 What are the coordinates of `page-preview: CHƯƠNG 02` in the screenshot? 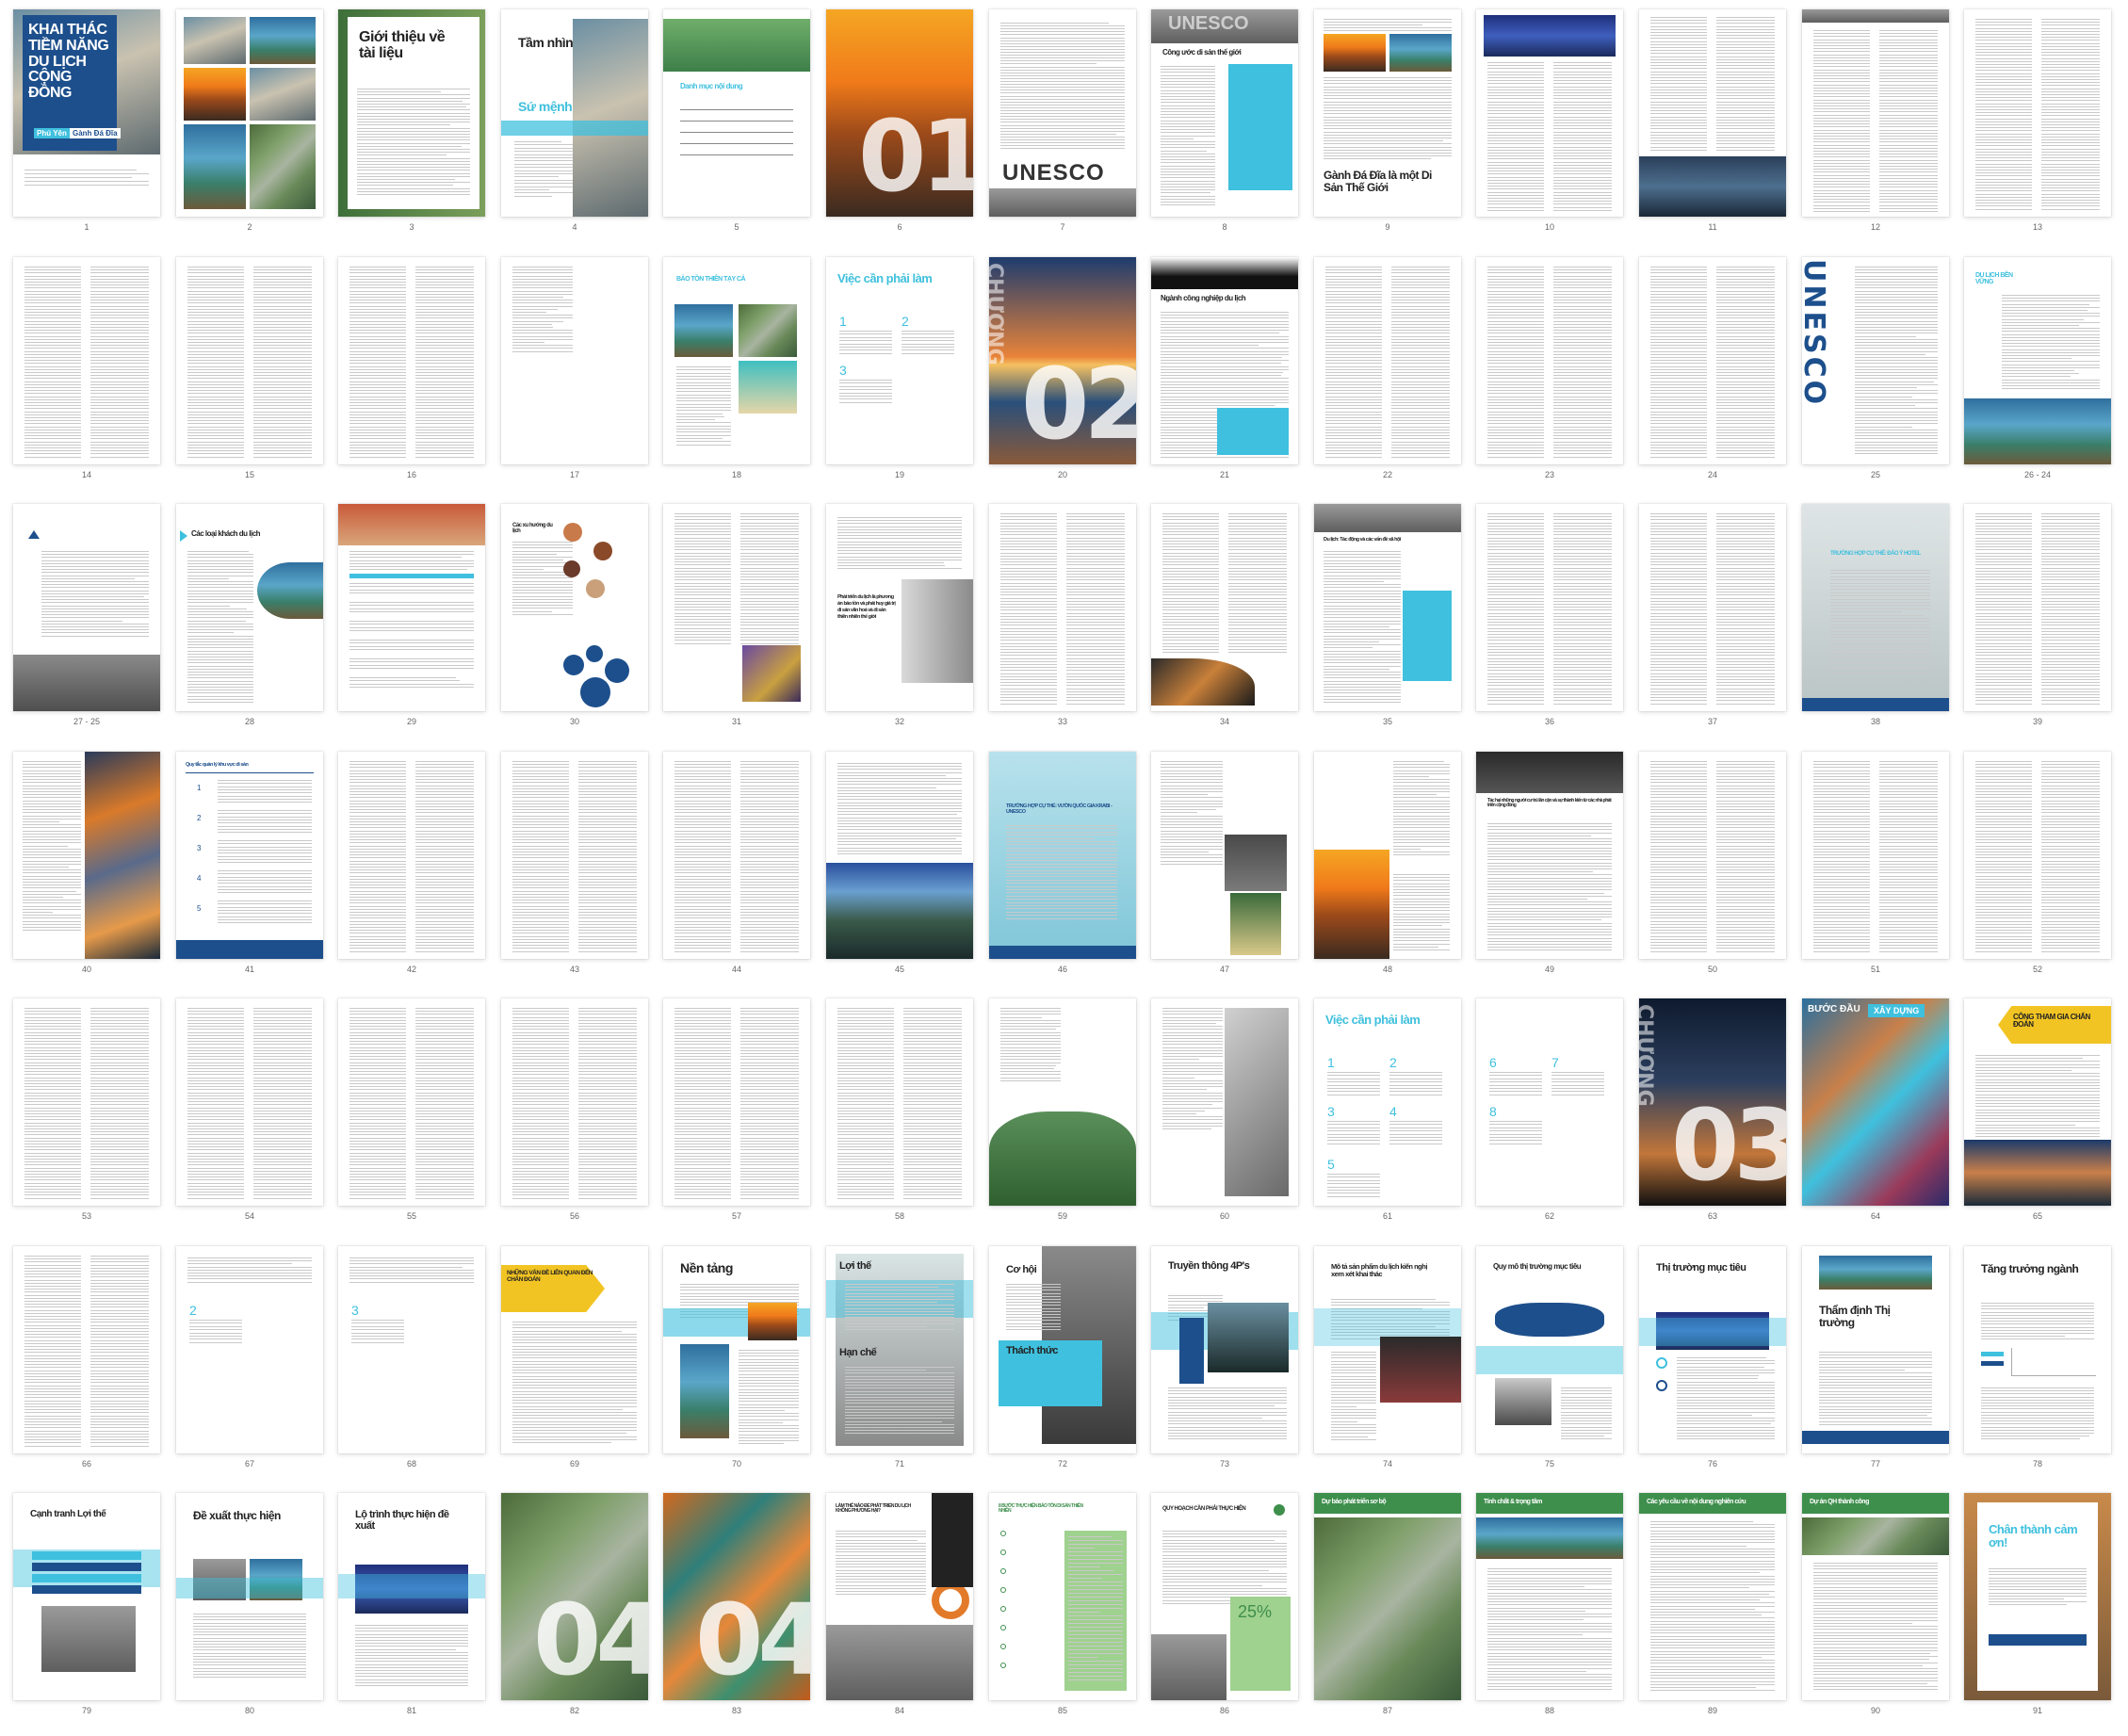 It's located at (1062, 360).